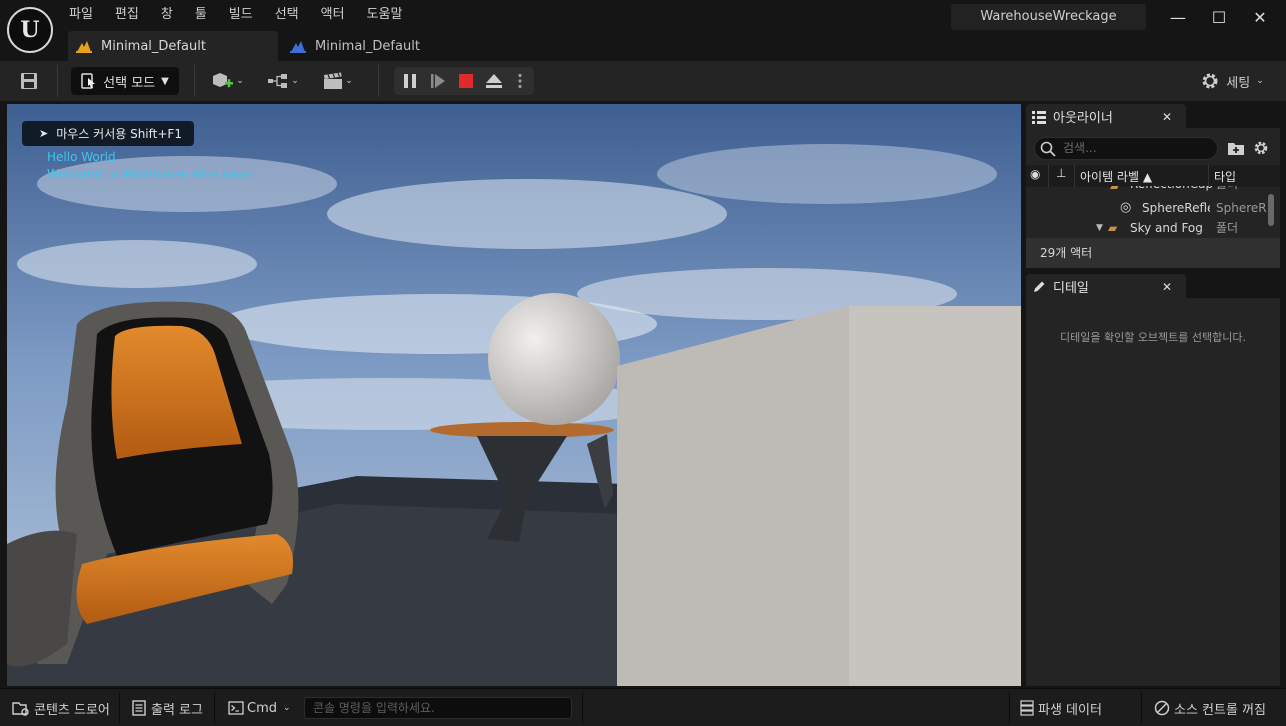 The image size is (1286, 726). I want to click on tab-outliner: 아웃라이너 ✕, so click(1106, 116).